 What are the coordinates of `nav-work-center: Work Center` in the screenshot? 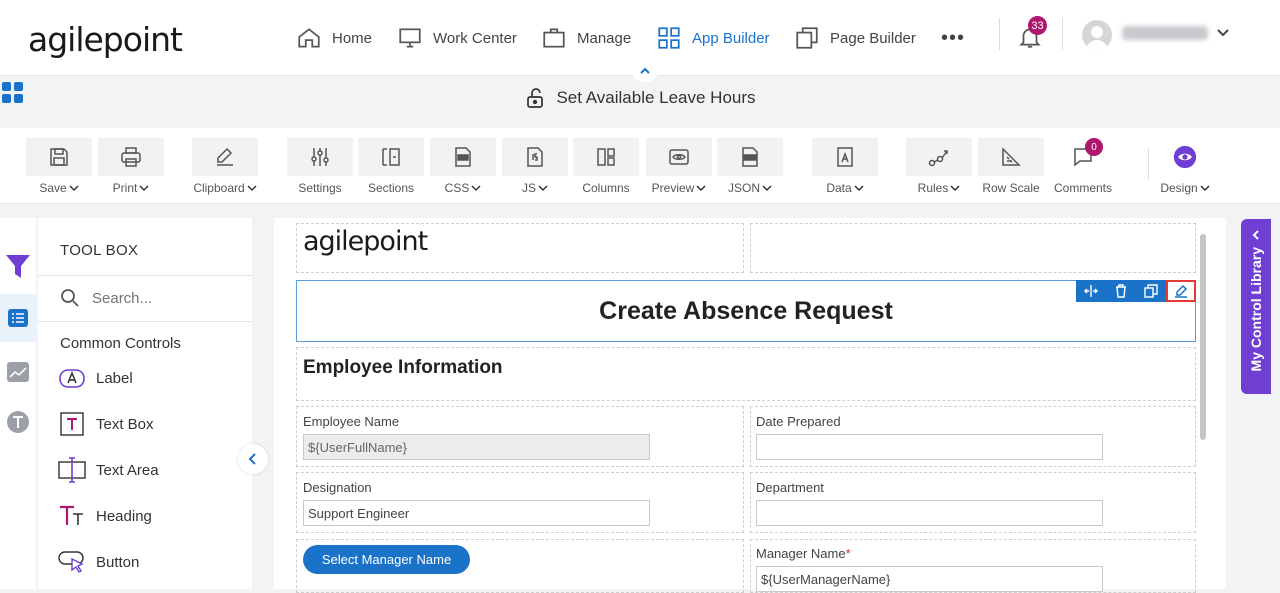 It's located at (457, 38).